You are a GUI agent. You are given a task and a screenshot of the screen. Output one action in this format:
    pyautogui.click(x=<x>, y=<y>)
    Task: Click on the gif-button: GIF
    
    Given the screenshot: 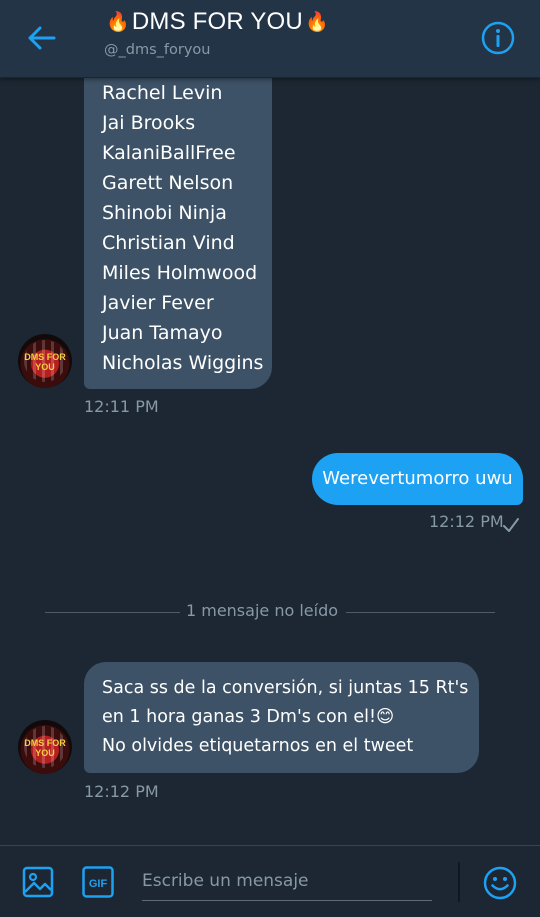 What is the action you would take?
    pyautogui.click(x=98, y=882)
    